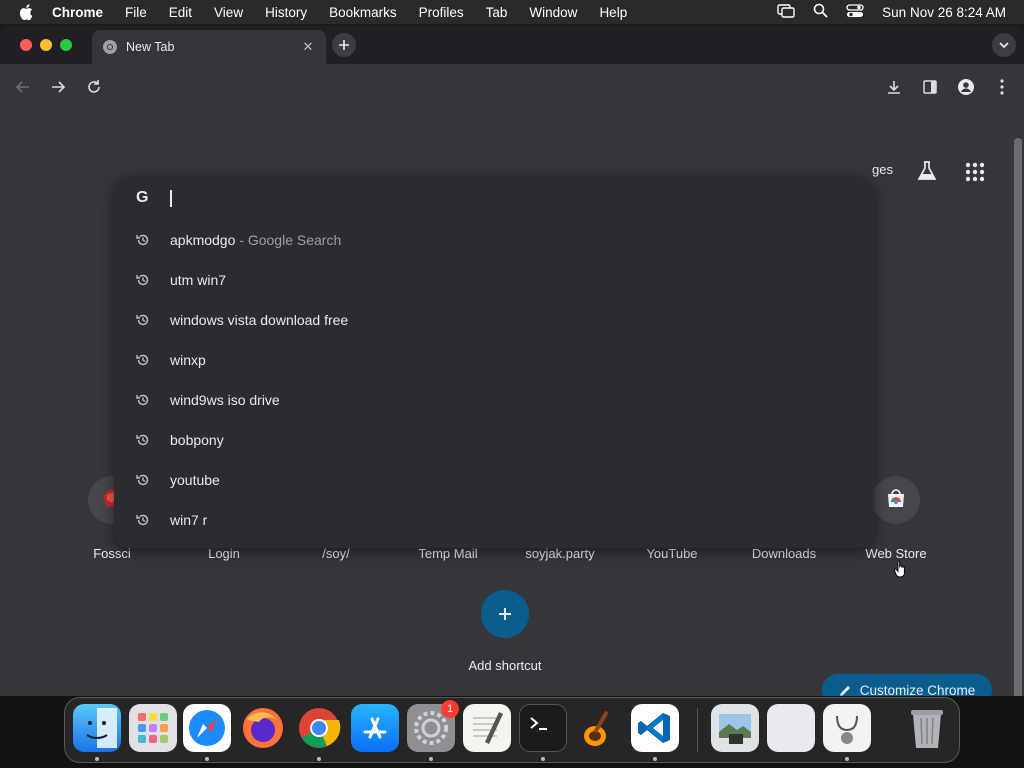 Image resolution: width=1024 pixels, height=768 pixels. I want to click on safari-icon, so click(207, 728).